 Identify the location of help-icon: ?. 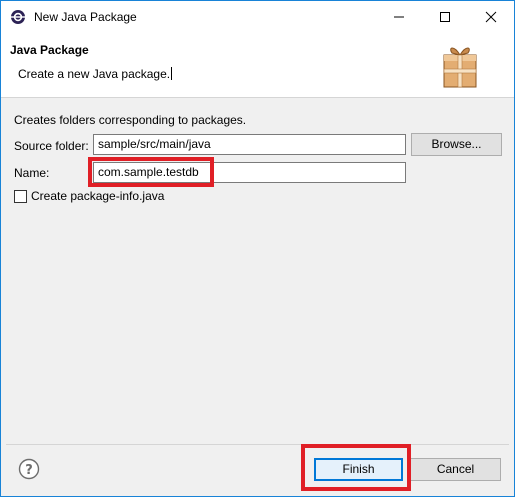
(29, 469).